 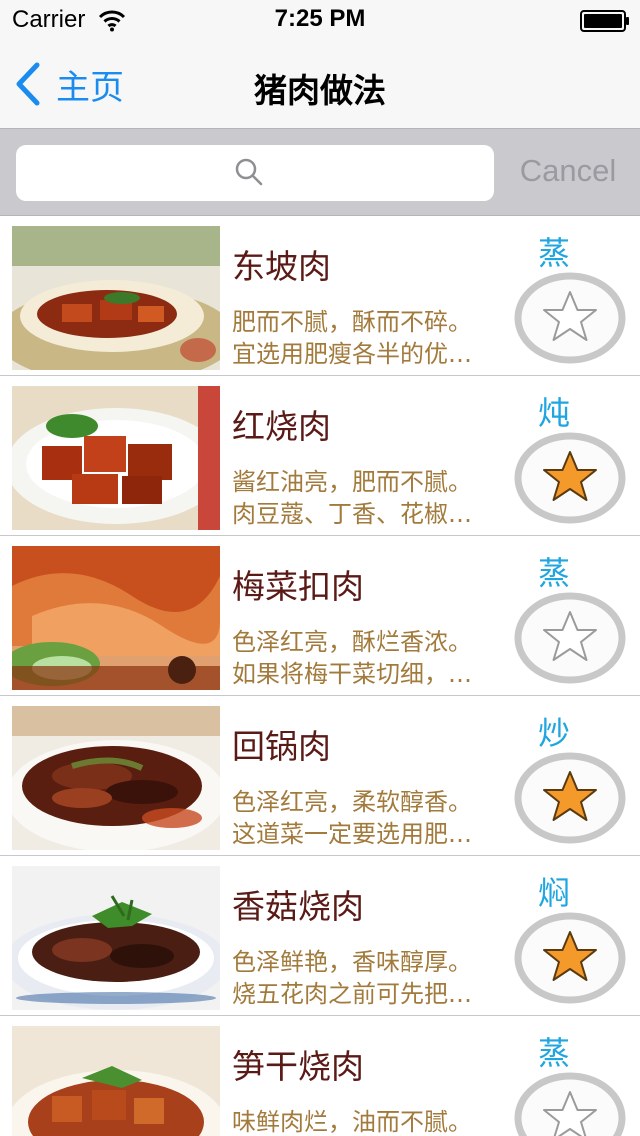 What do you see at coordinates (568, 171) in the screenshot?
I see `cancel-button: Cancel` at bounding box center [568, 171].